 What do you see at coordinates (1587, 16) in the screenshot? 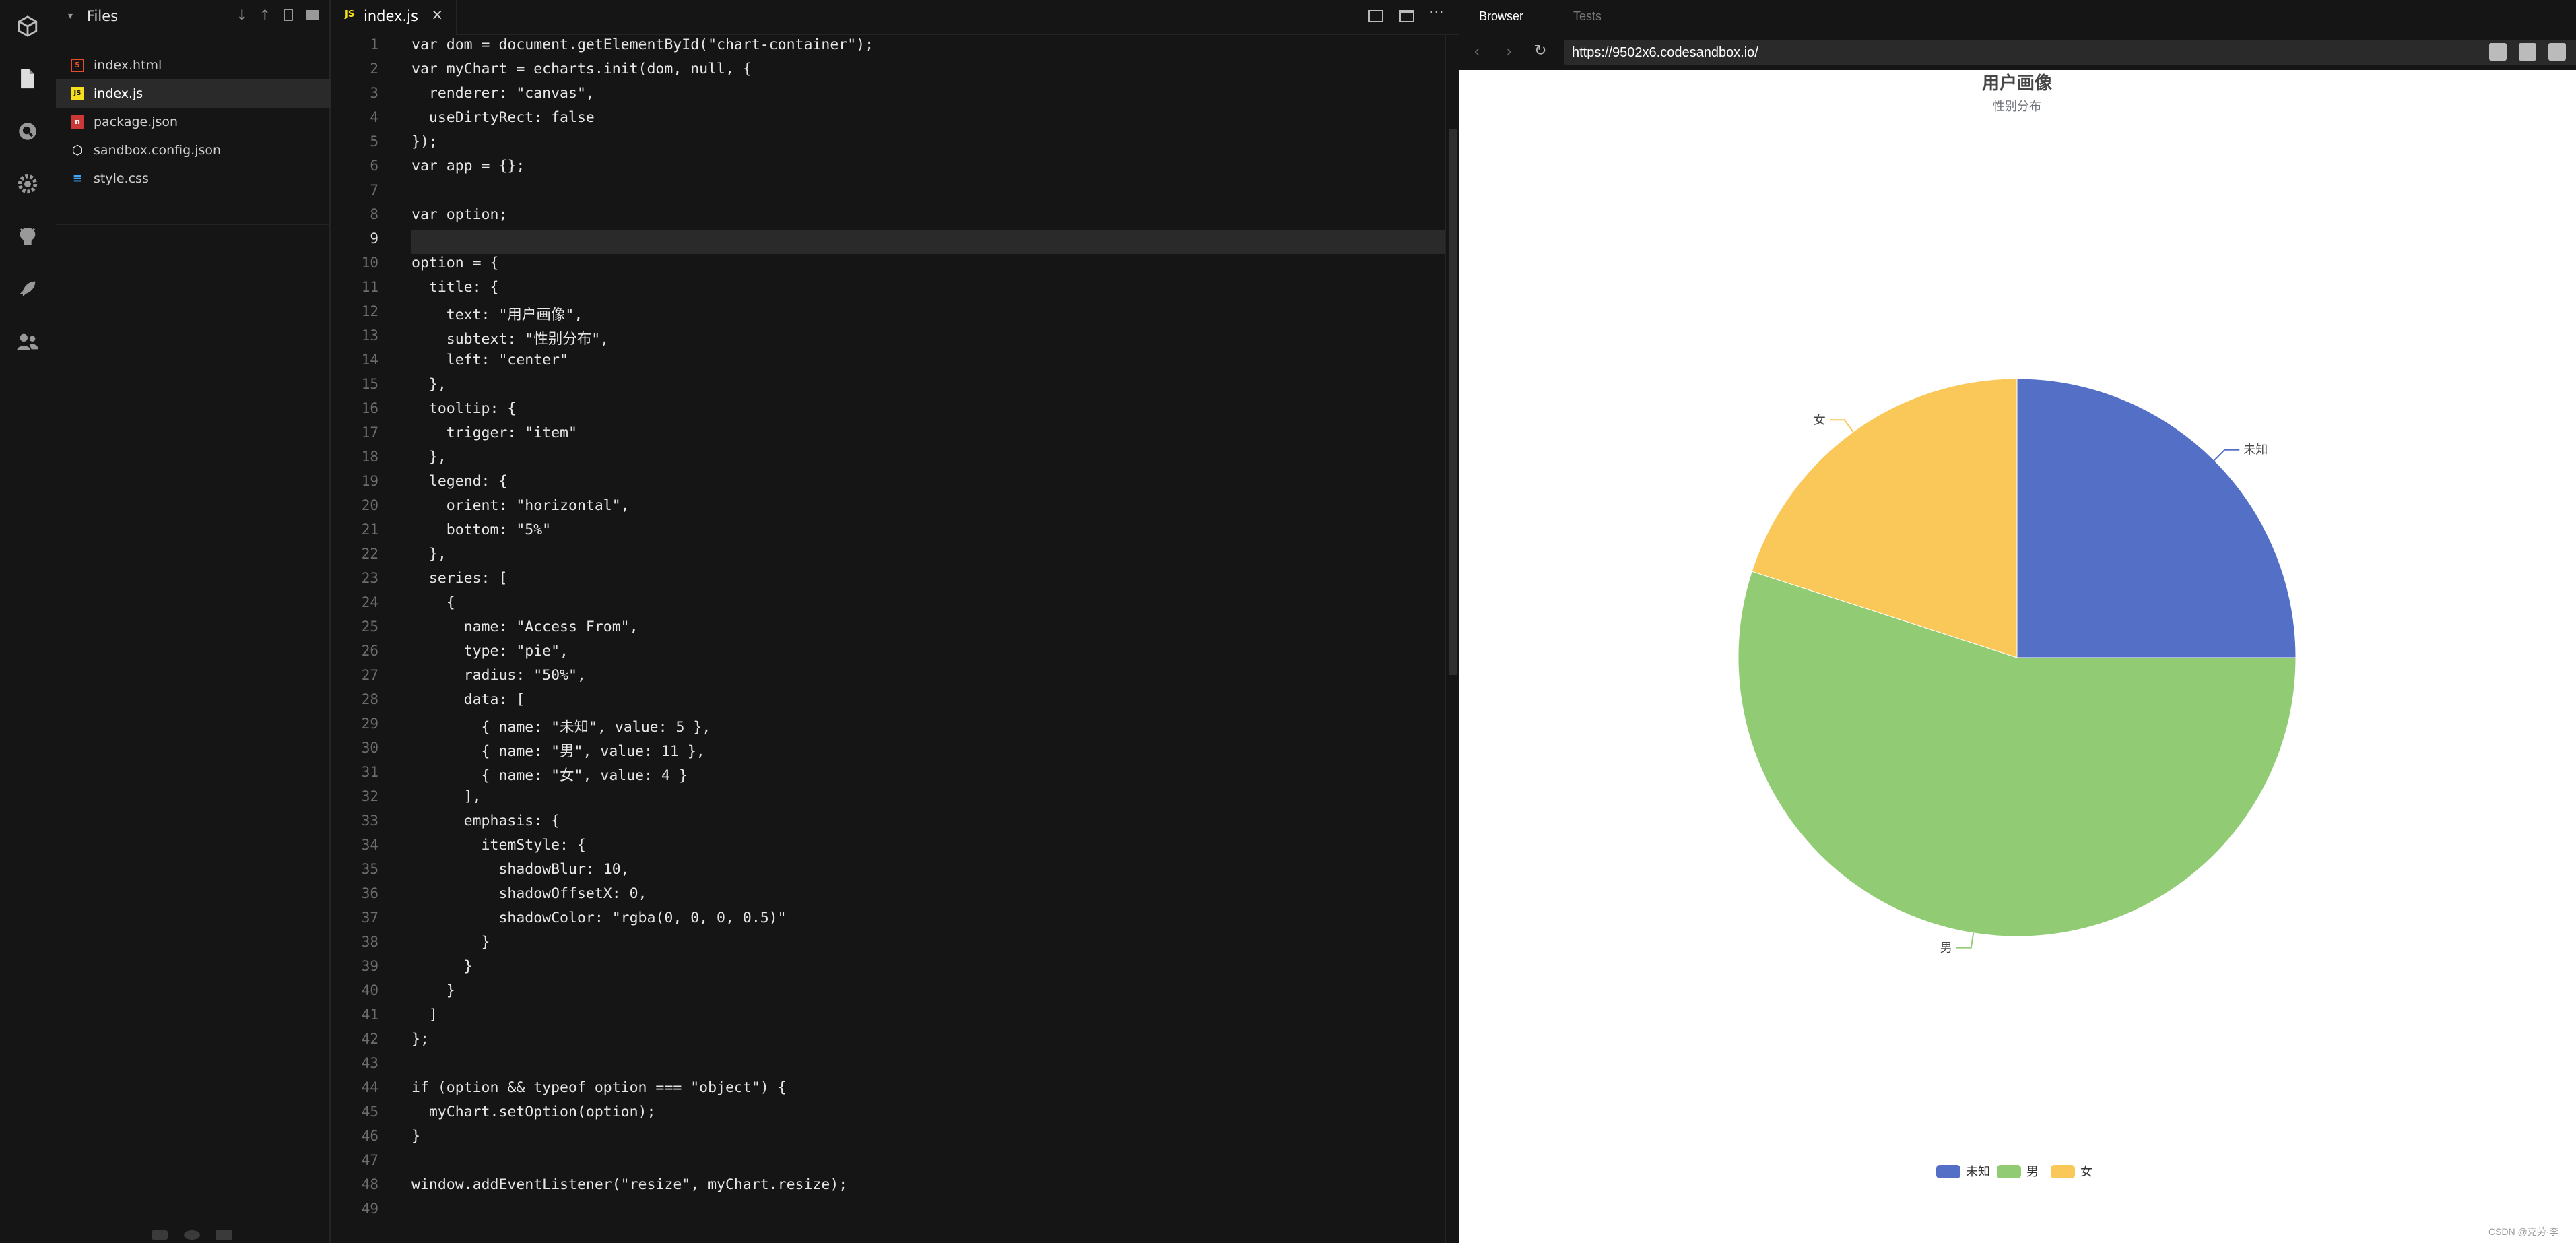
I see `tab-tests: Tests` at bounding box center [1587, 16].